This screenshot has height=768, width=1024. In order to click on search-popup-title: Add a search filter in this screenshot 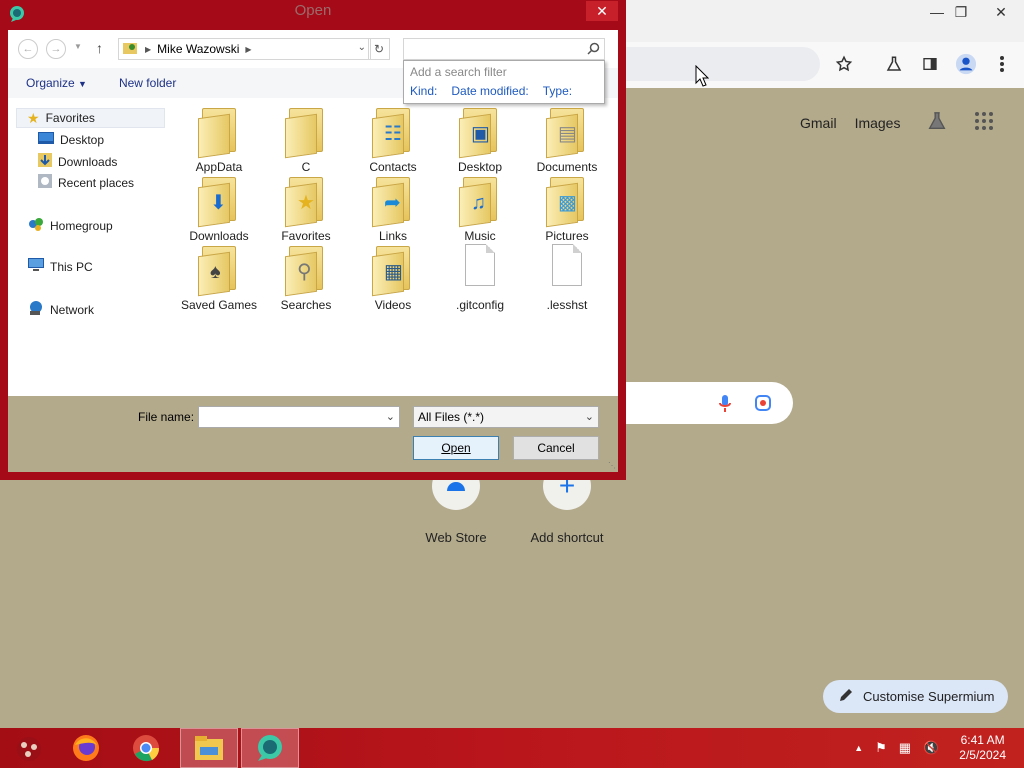, I will do `click(458, 72)`.